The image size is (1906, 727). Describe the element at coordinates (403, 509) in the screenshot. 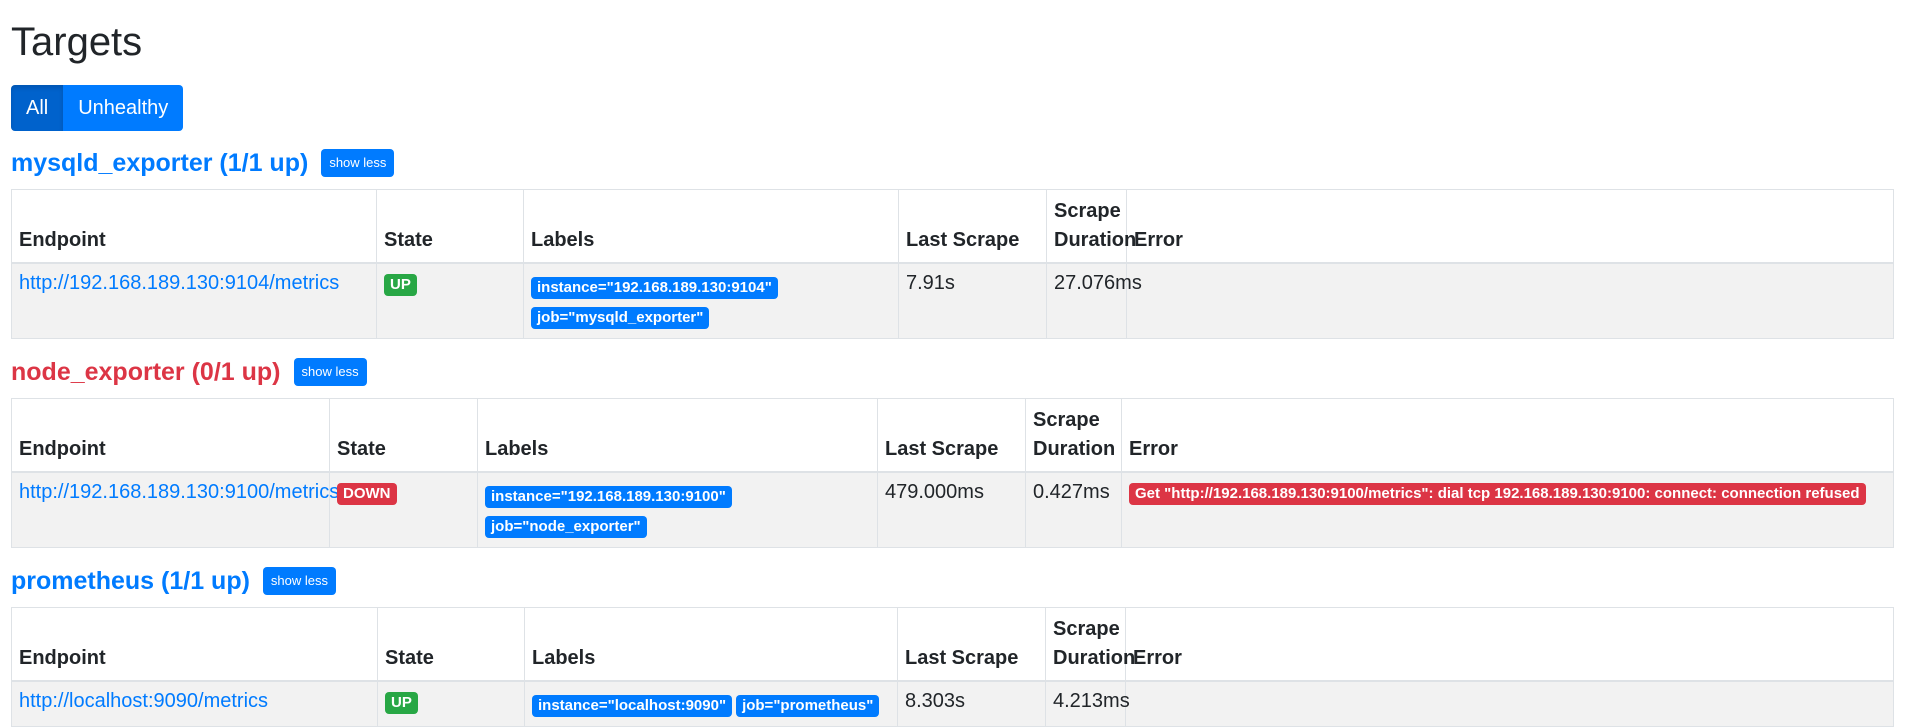

I see `state-cell: DOWN` at that location.